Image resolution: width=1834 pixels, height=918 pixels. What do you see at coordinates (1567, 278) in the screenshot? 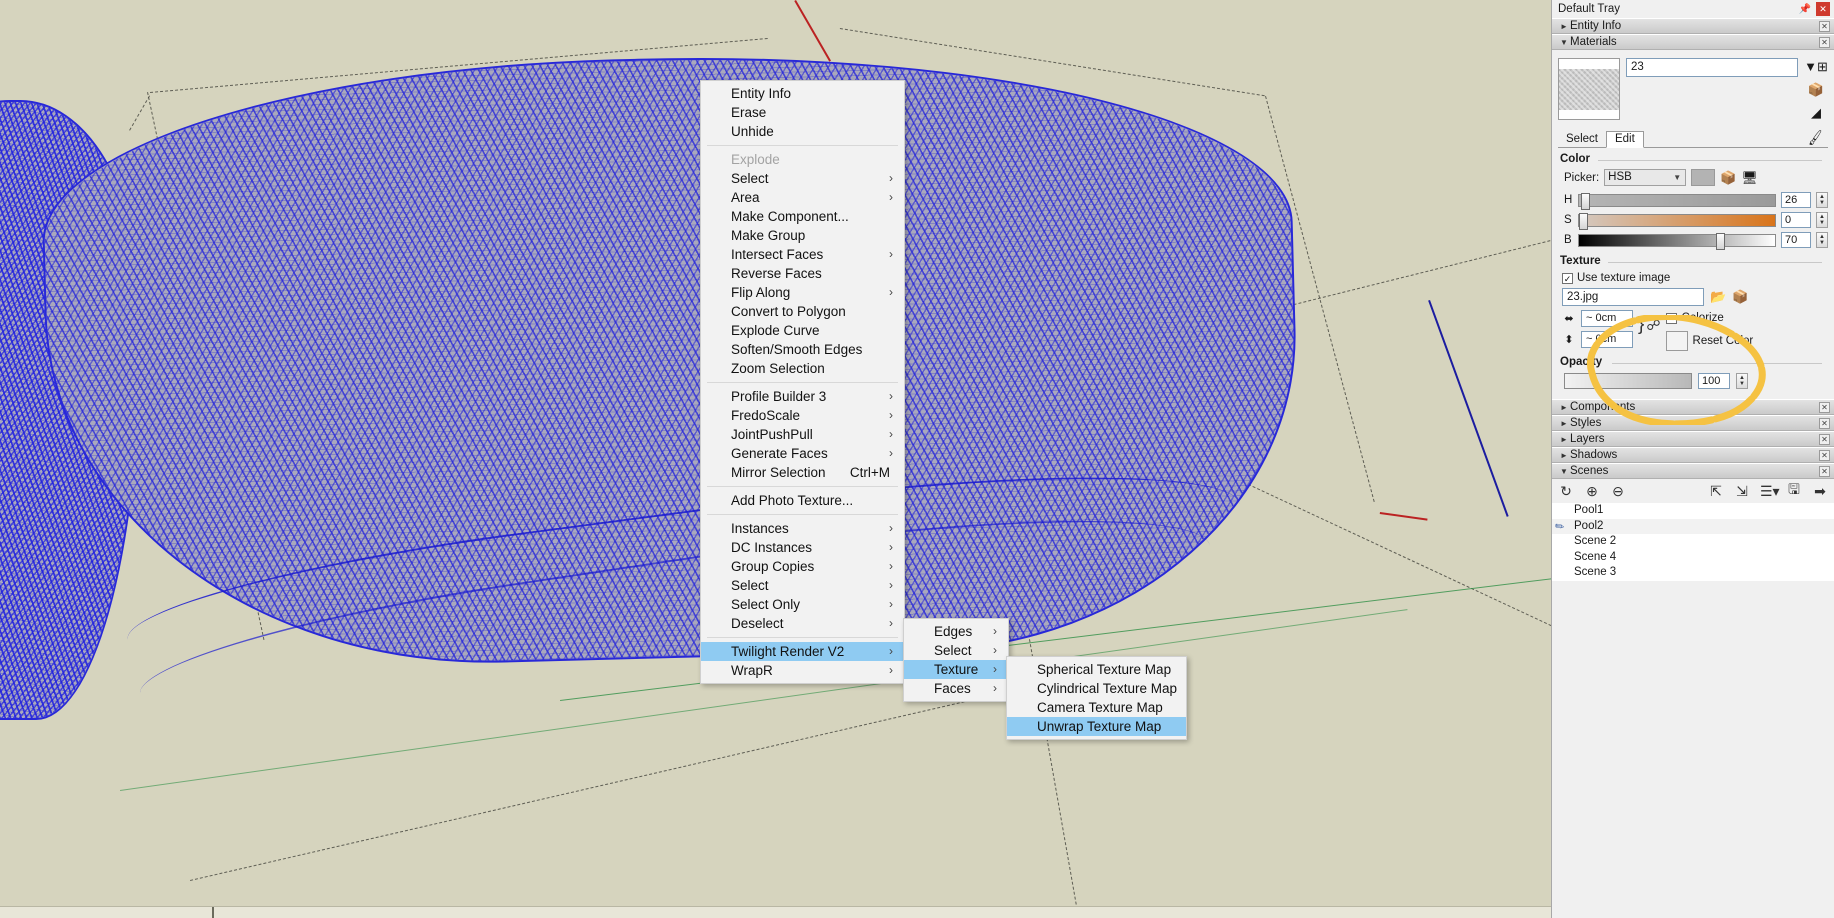
I see `use-texture-checkbox: ✓` at bounding box center [1567, 278].